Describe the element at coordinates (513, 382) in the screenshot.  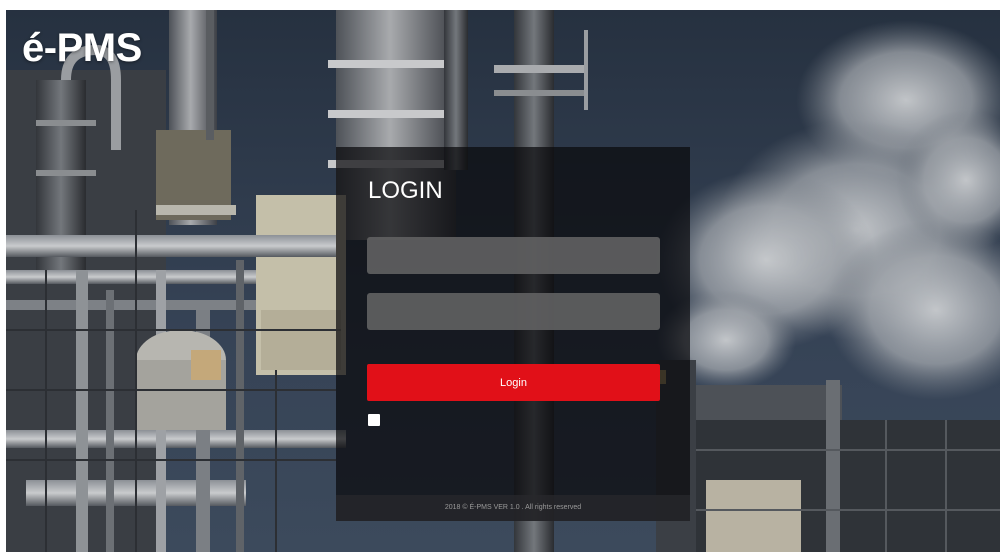
I see `login-button: Login` at that location.